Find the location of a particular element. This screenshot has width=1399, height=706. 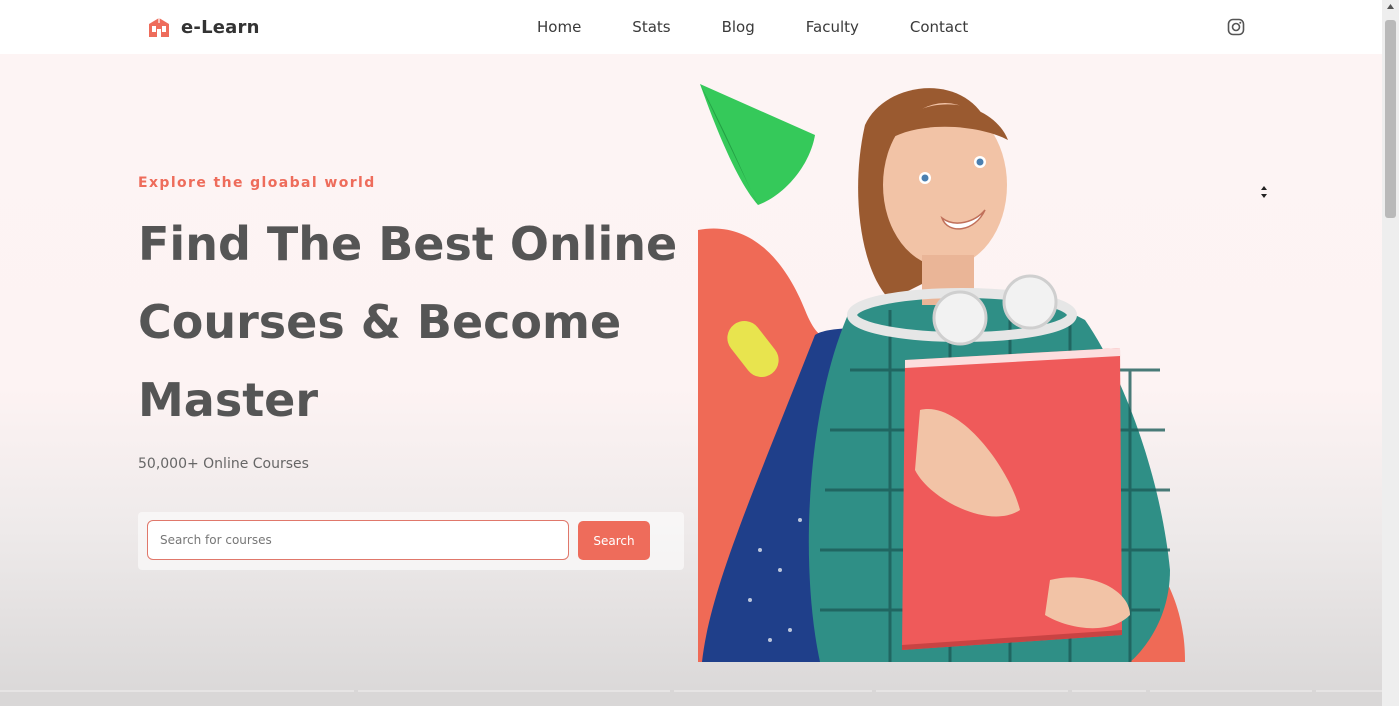

nav-link-faculty: Faculty is located at coordinates (832, 27).